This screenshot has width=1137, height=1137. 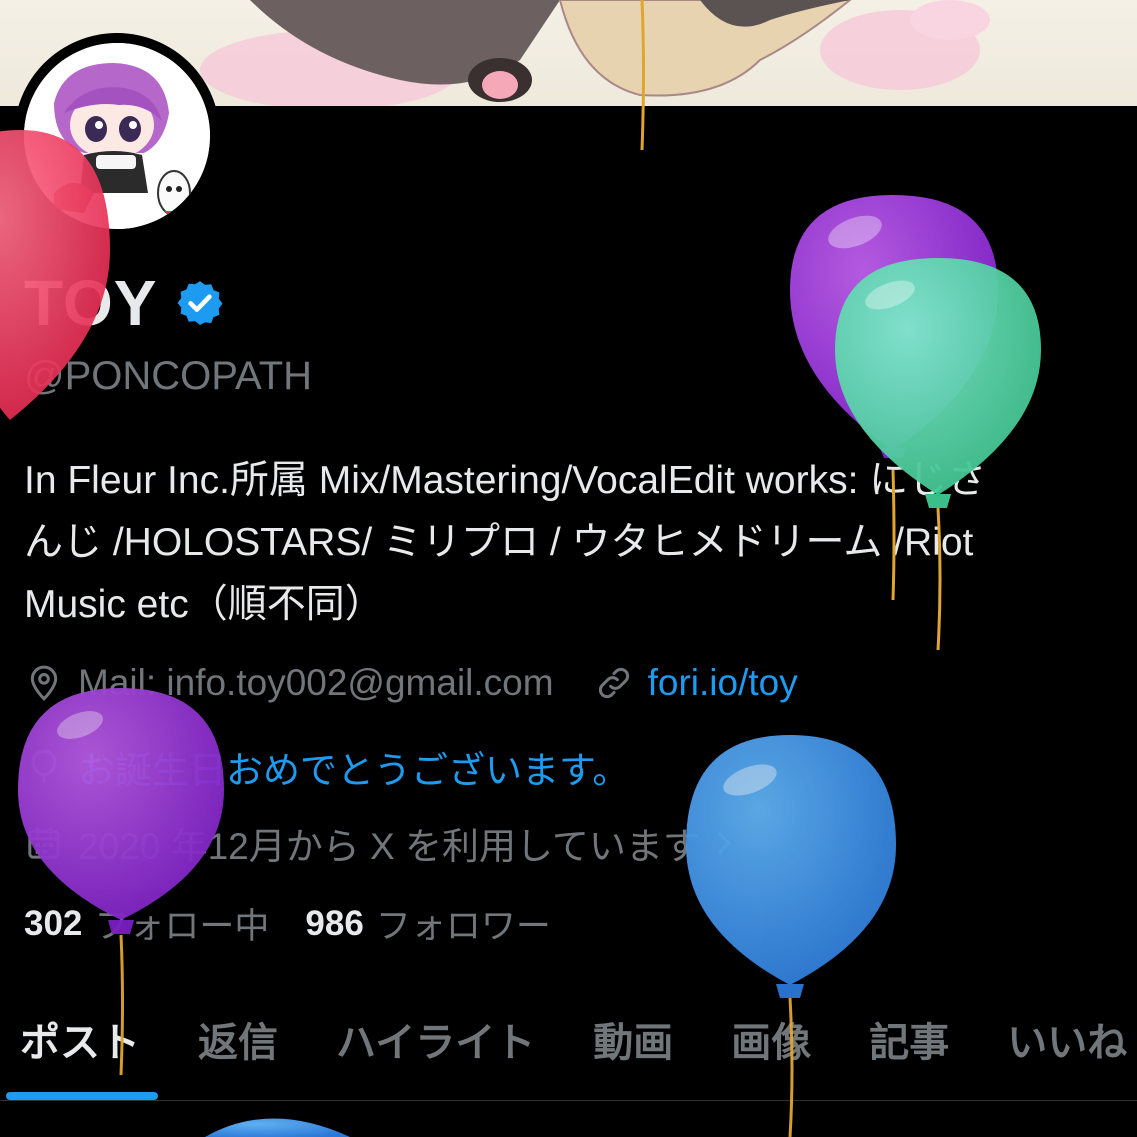 I want to click on tab-likes: いいね, so click(x=1067, y=1034).